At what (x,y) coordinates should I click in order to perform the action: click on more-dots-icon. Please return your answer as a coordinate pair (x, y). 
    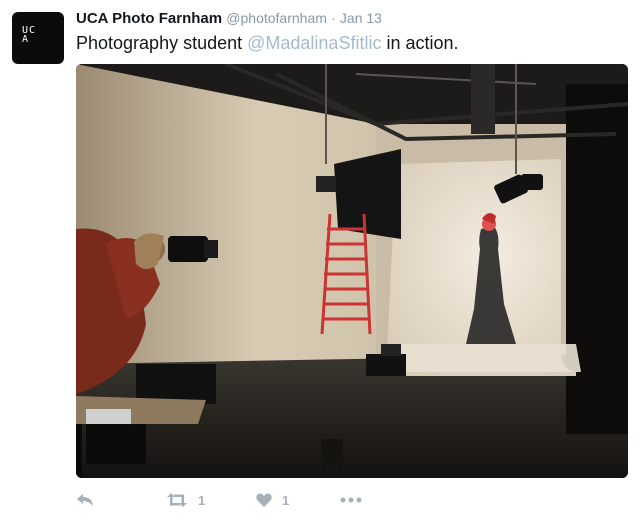
    Looking at the image, I should click on (351, 500).